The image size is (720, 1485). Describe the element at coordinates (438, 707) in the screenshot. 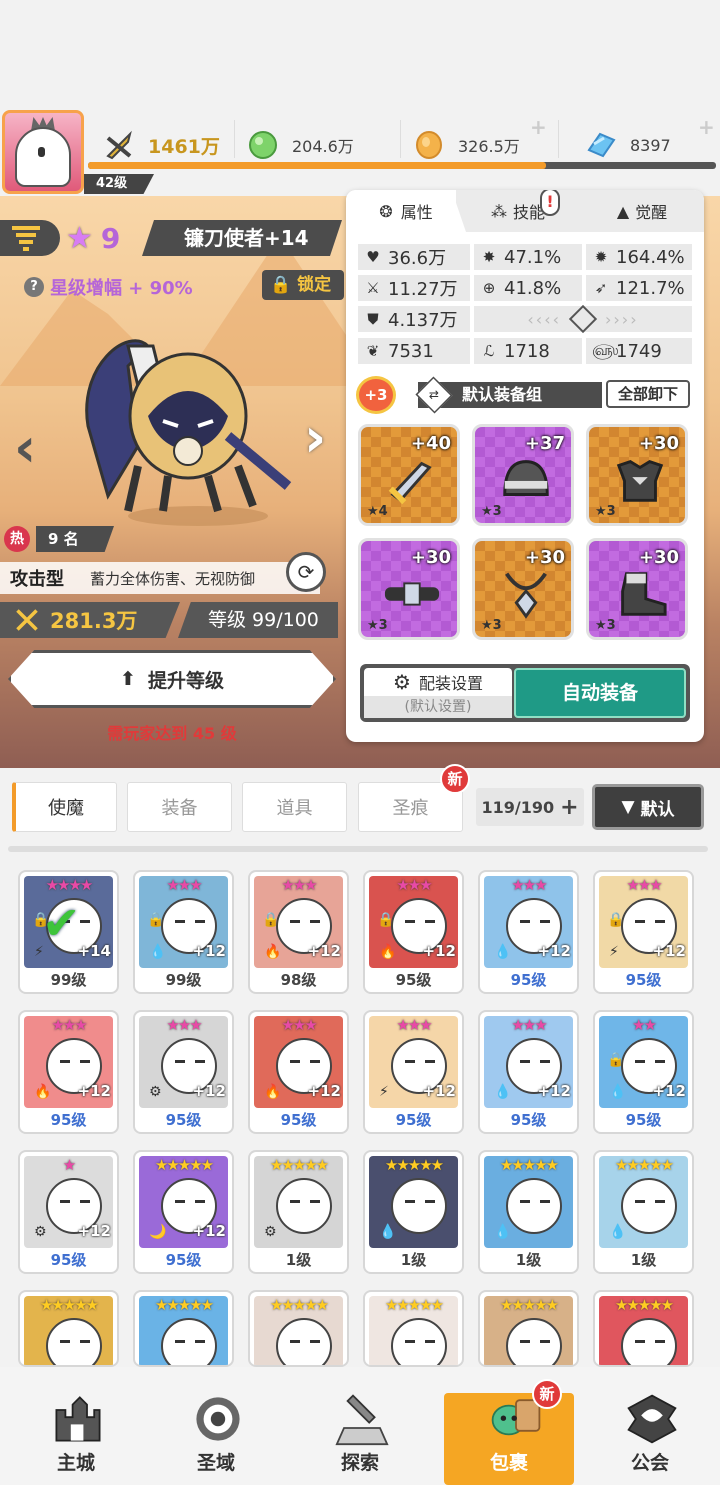

I see `loadout-settings-sub: (默认设置)` at that location.